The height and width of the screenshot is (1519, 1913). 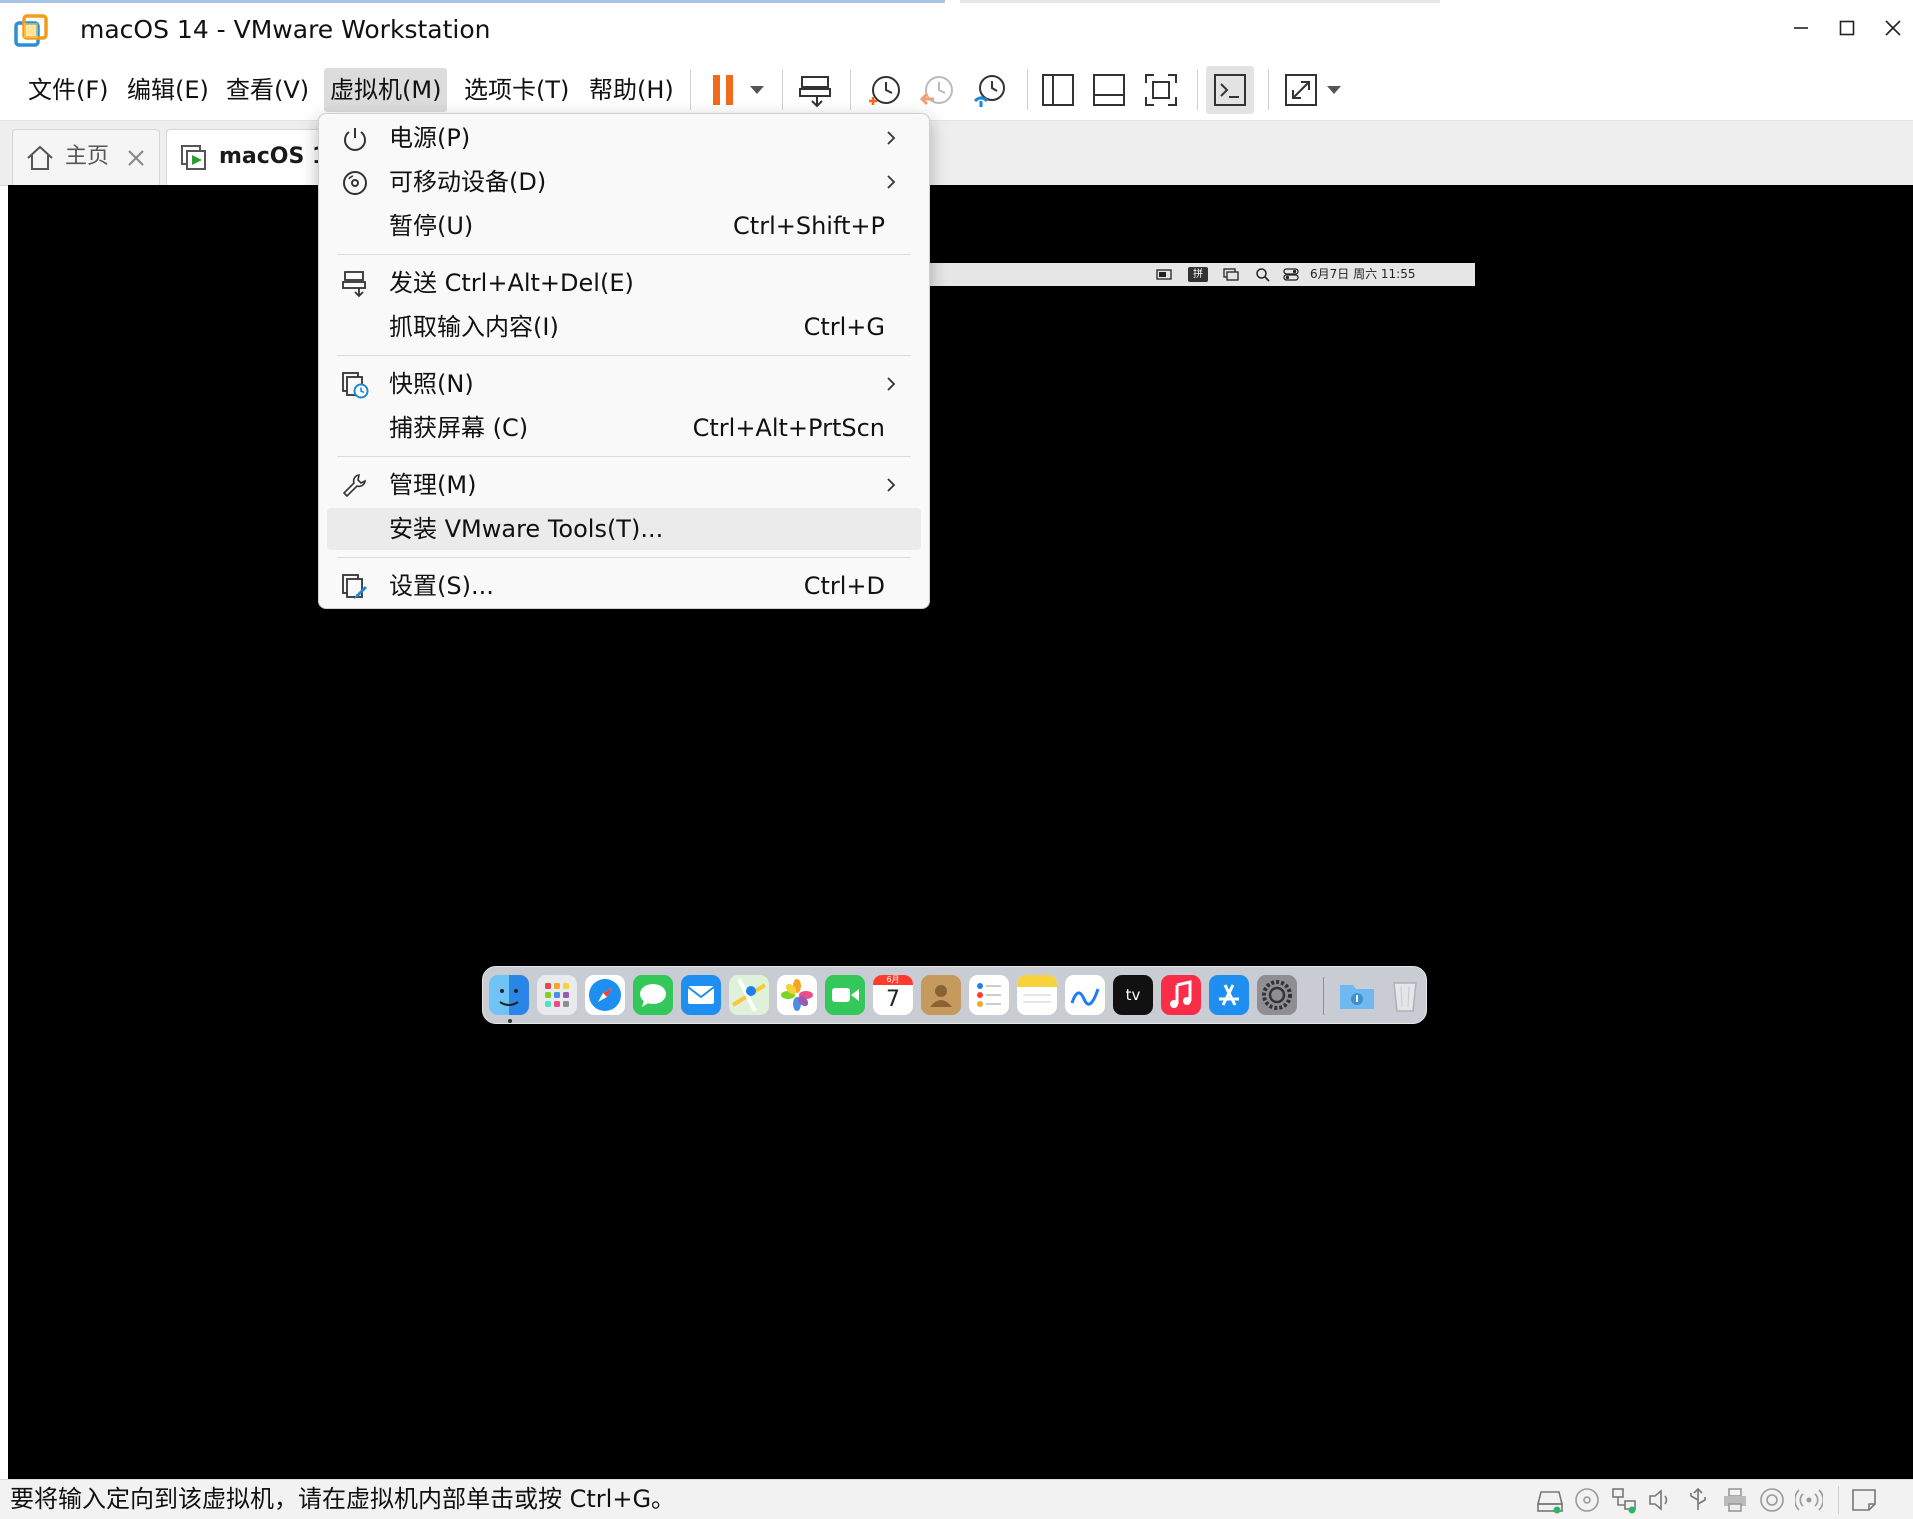 I want to click on display-icon, so click(x=1164, y=274).